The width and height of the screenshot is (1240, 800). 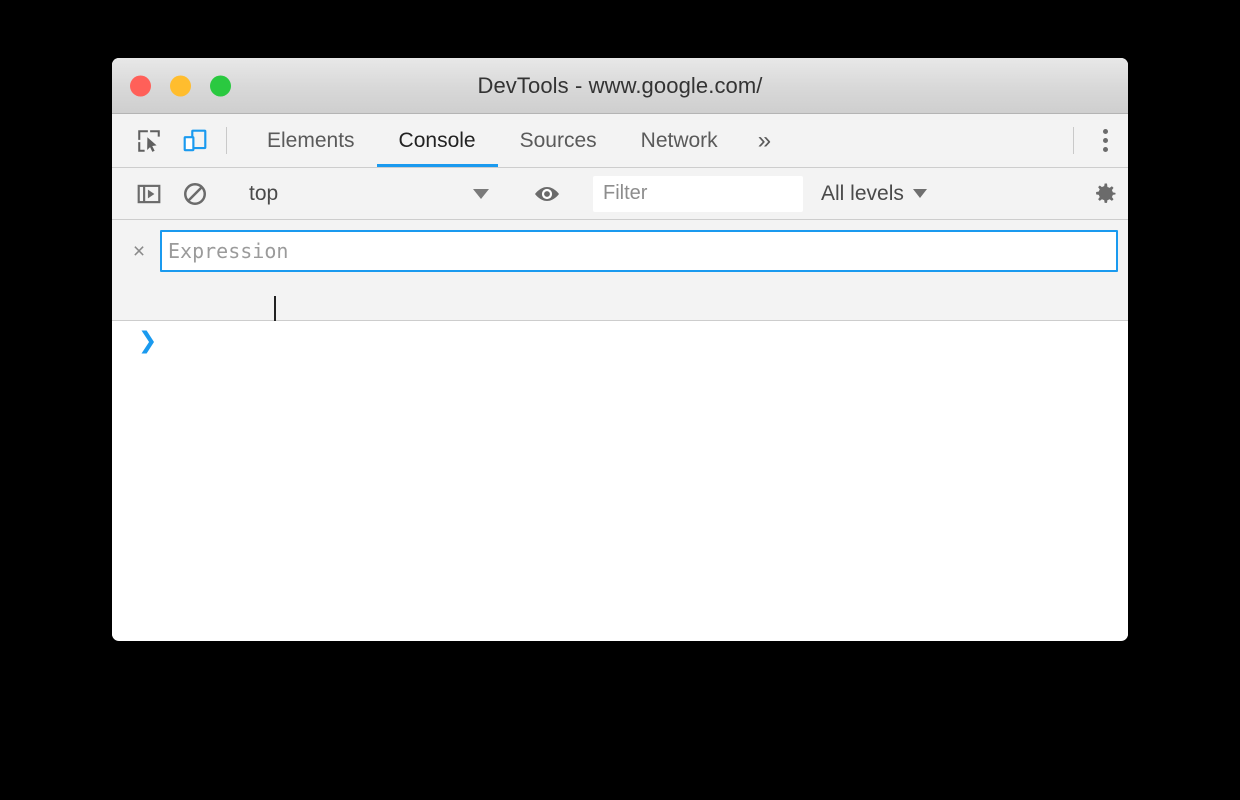 I want to click on create-live-expression-icon, so click(x=547, y=193).